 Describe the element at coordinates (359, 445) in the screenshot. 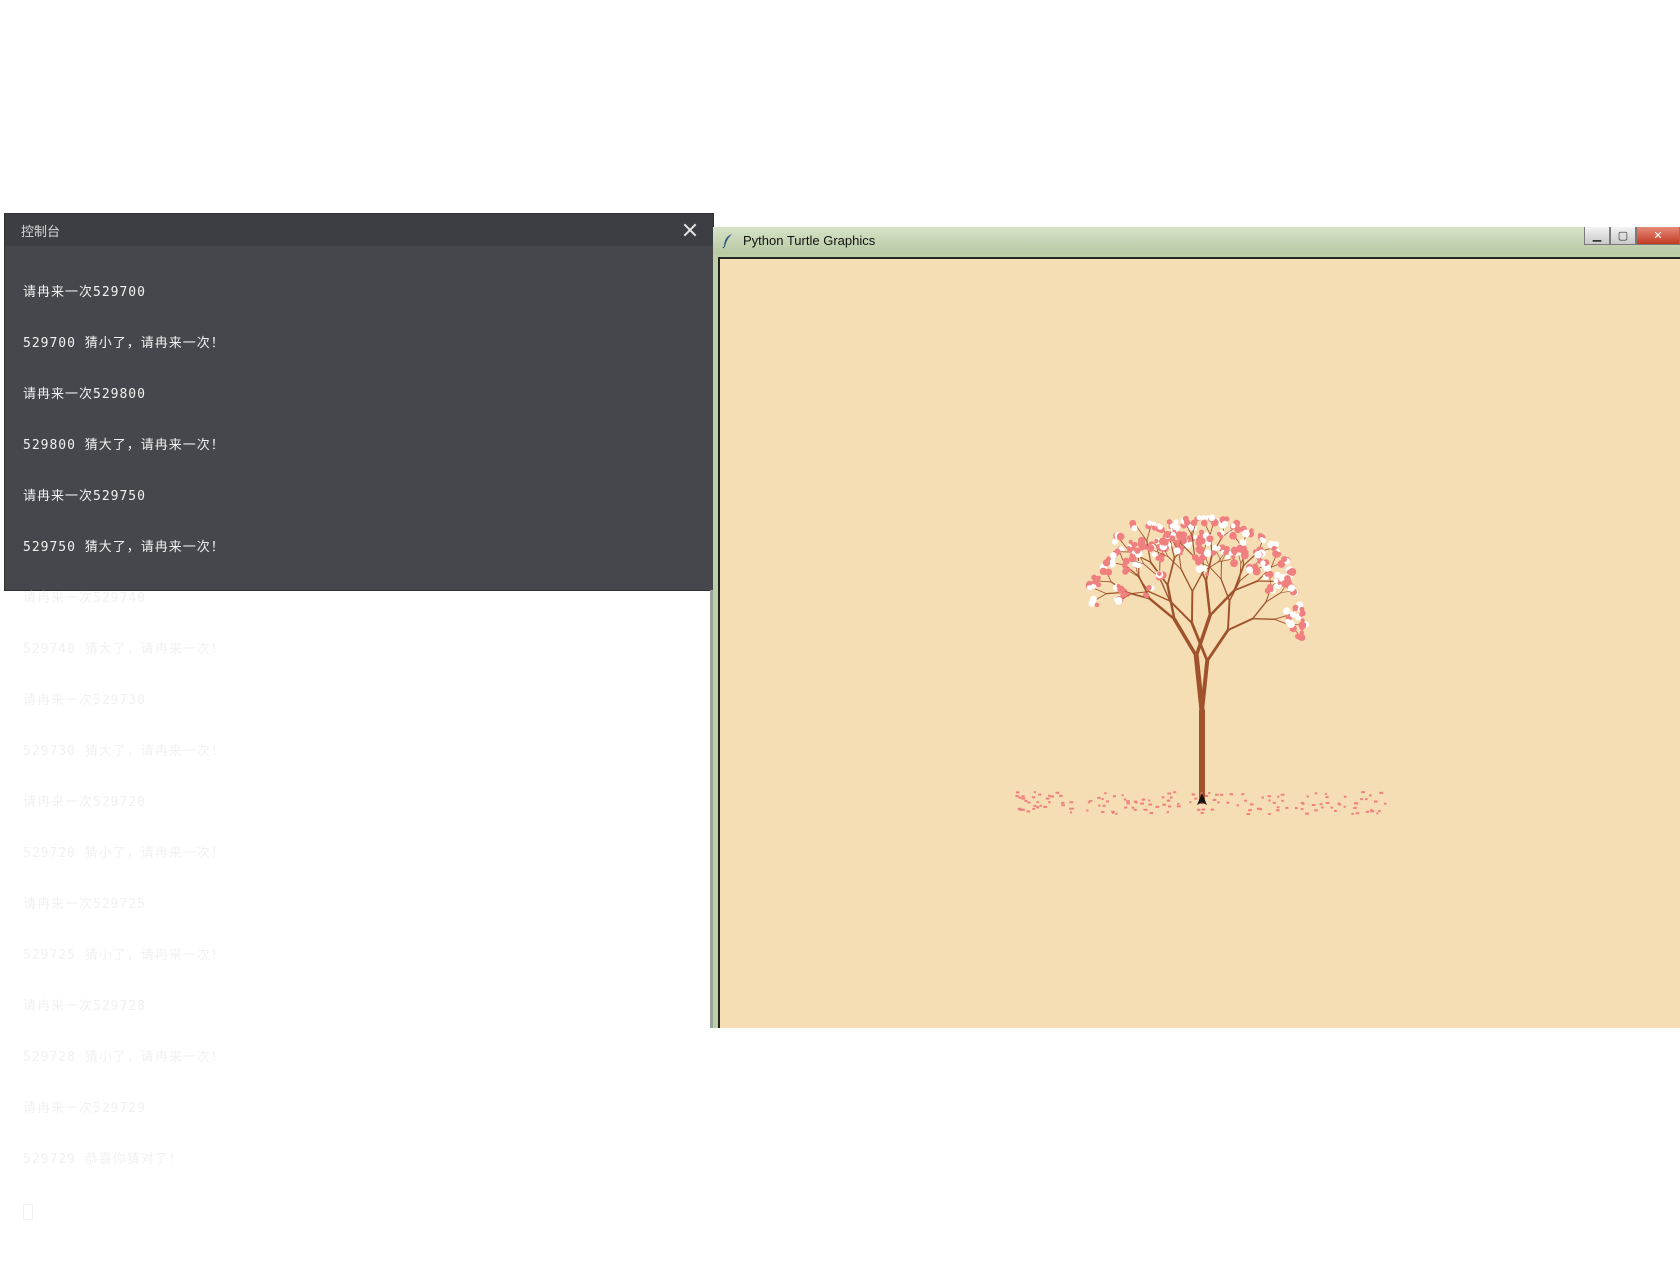

I see `console-line: 529800 猜大了，请冉来一次！` at that location.